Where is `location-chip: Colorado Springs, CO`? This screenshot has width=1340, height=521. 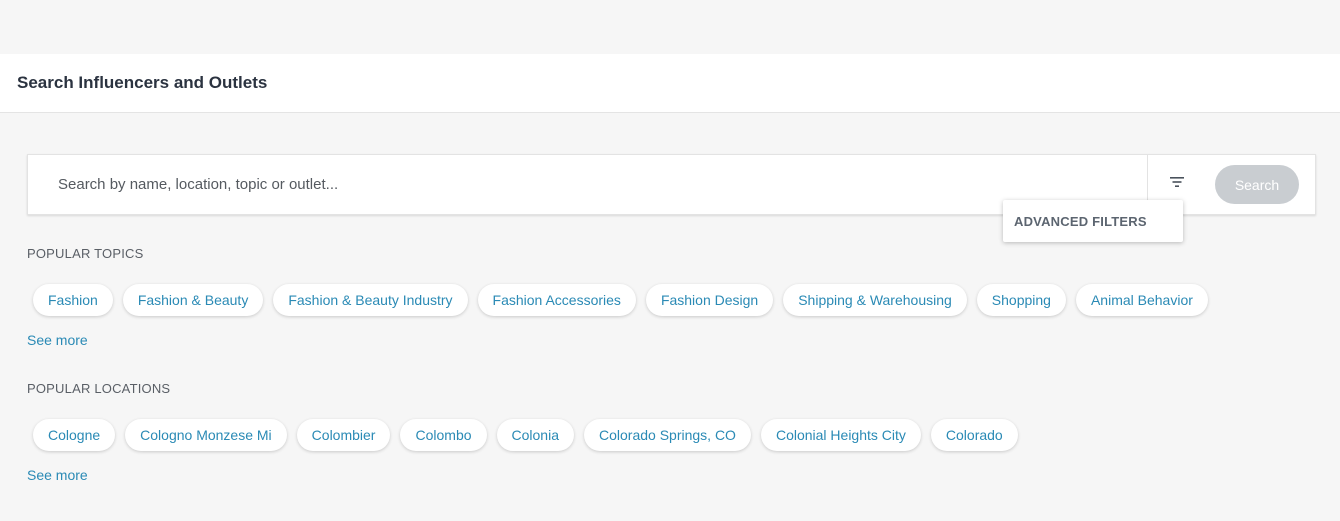
location-chip: Colorado Springs, CO is located at coordinates (667, 435).